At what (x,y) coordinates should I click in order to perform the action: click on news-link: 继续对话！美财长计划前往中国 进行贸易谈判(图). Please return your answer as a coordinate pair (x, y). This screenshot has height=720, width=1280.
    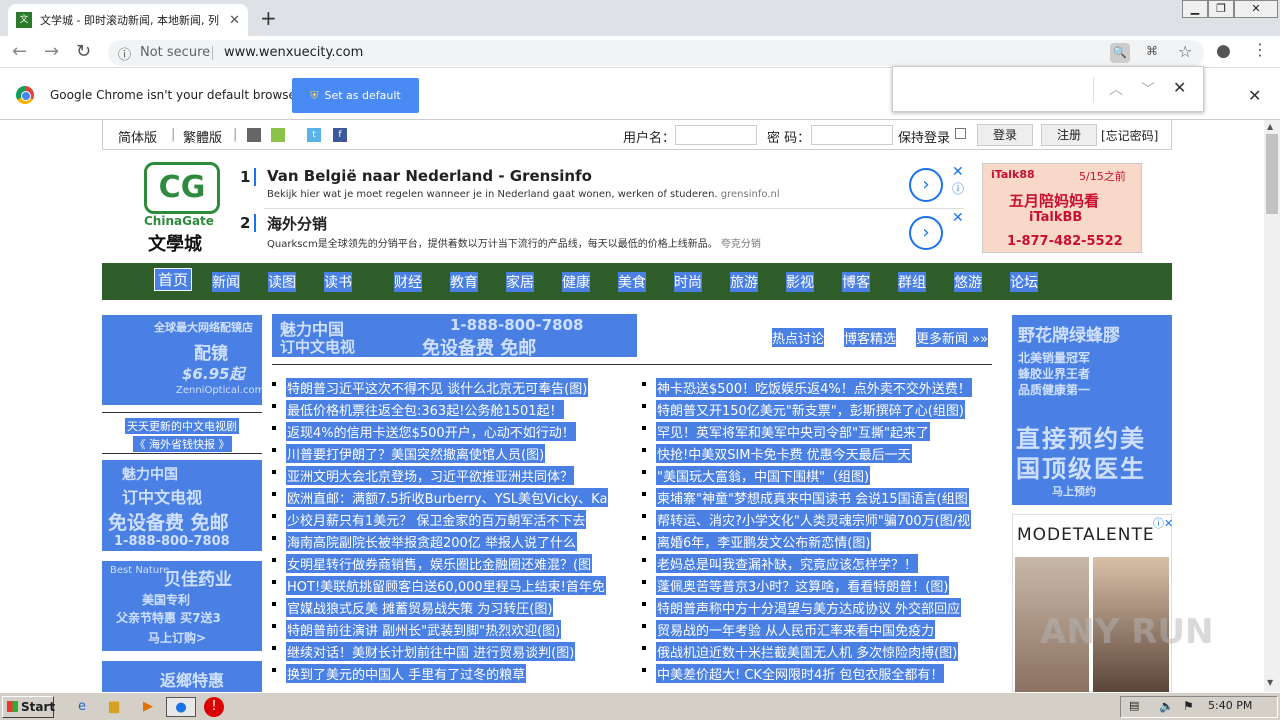
    Looking at the image, I should click on (431, 651).